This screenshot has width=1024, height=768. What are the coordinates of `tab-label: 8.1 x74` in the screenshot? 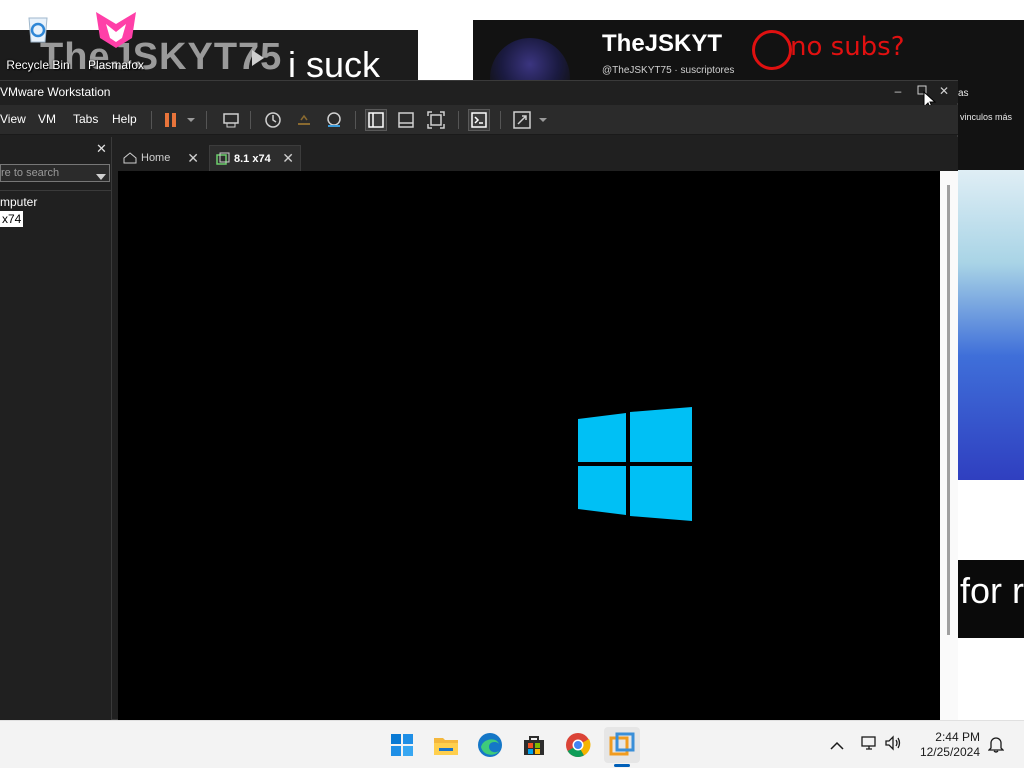 It's located at (252, 158).